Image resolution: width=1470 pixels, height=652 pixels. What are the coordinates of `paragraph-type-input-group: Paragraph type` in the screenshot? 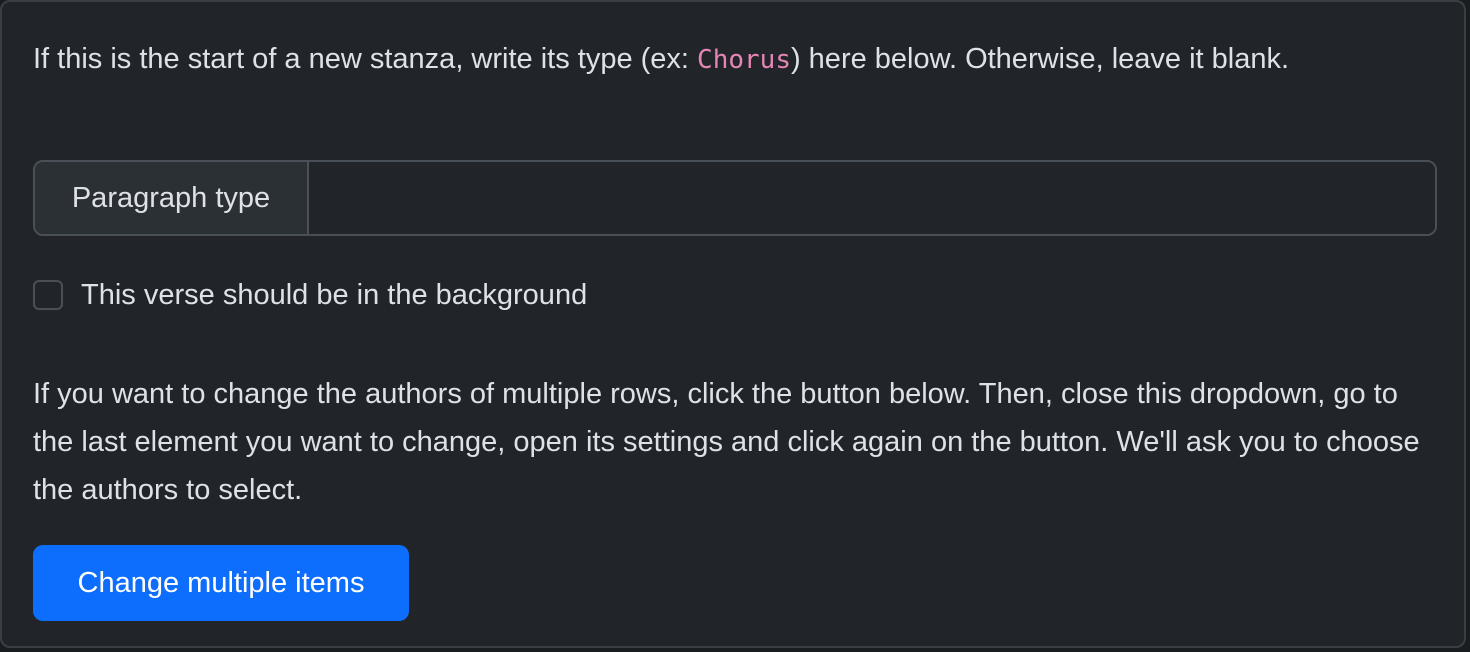 It's located at (735, 198).